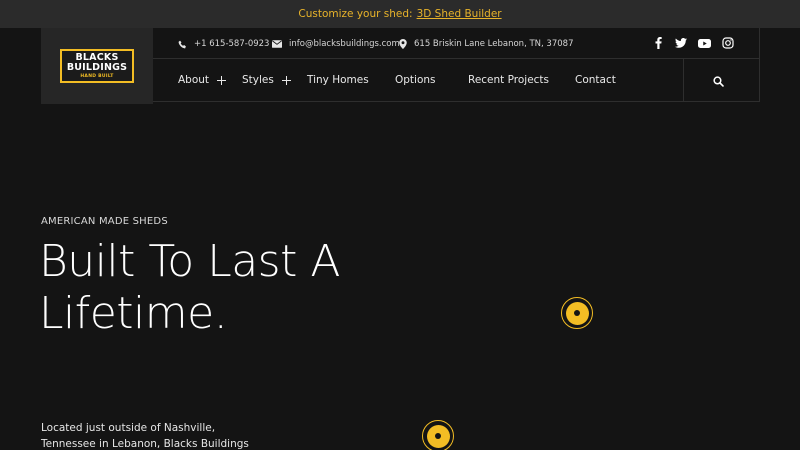  I want to click on nav-about: About, so click(202, 80).